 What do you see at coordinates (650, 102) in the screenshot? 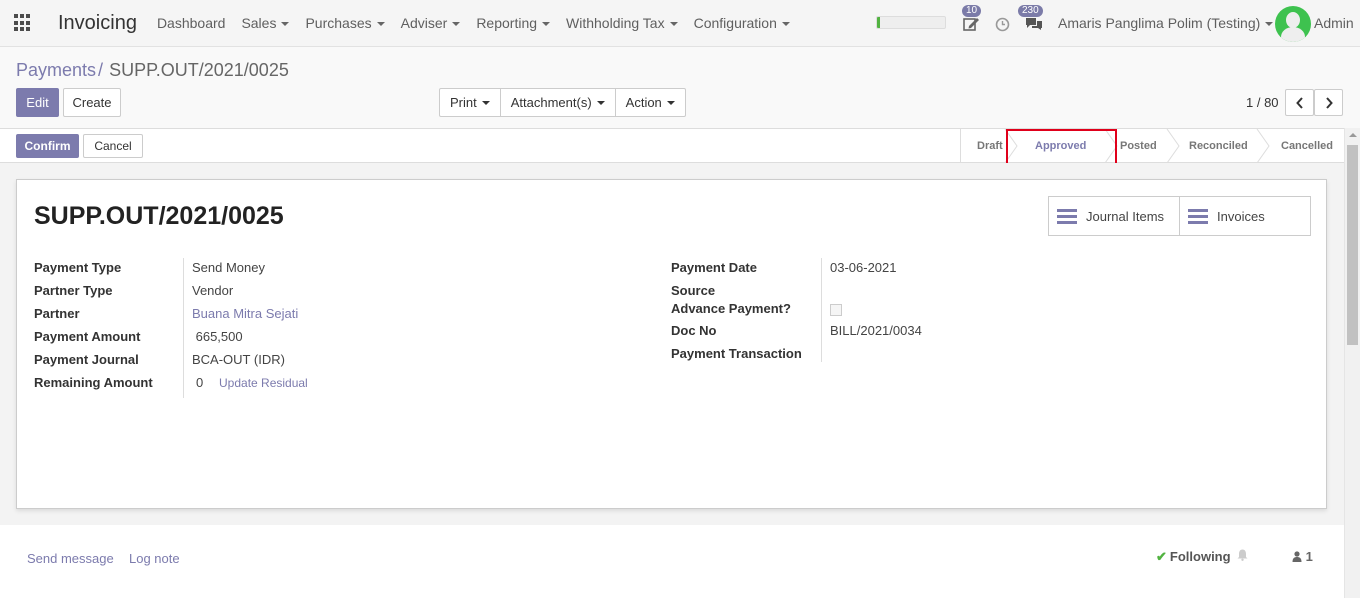
I see `action-dropdown: Action` at bounding box center [650, 102].